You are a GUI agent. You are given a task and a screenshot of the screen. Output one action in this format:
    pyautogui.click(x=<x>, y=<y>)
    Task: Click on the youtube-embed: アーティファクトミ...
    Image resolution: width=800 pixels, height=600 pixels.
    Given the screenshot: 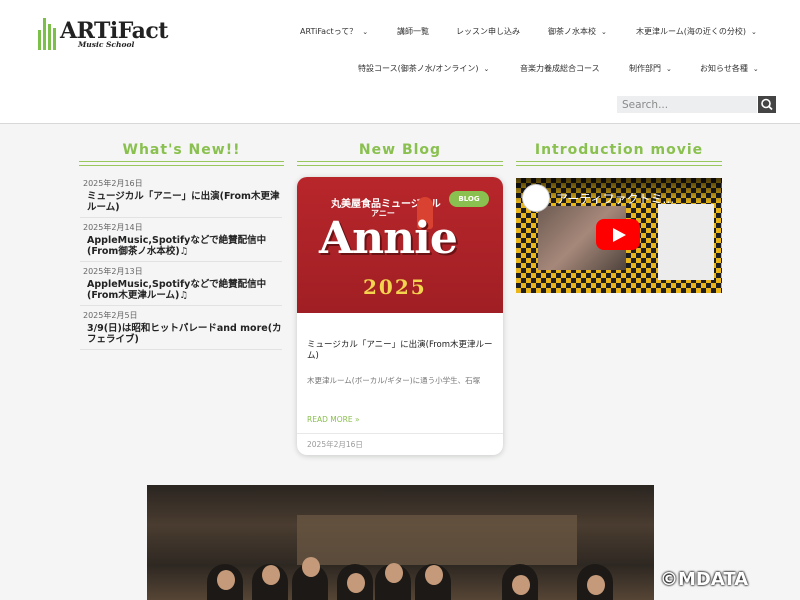 What is the action you would take?
    pyautogui.click(x=619, y=235)
    